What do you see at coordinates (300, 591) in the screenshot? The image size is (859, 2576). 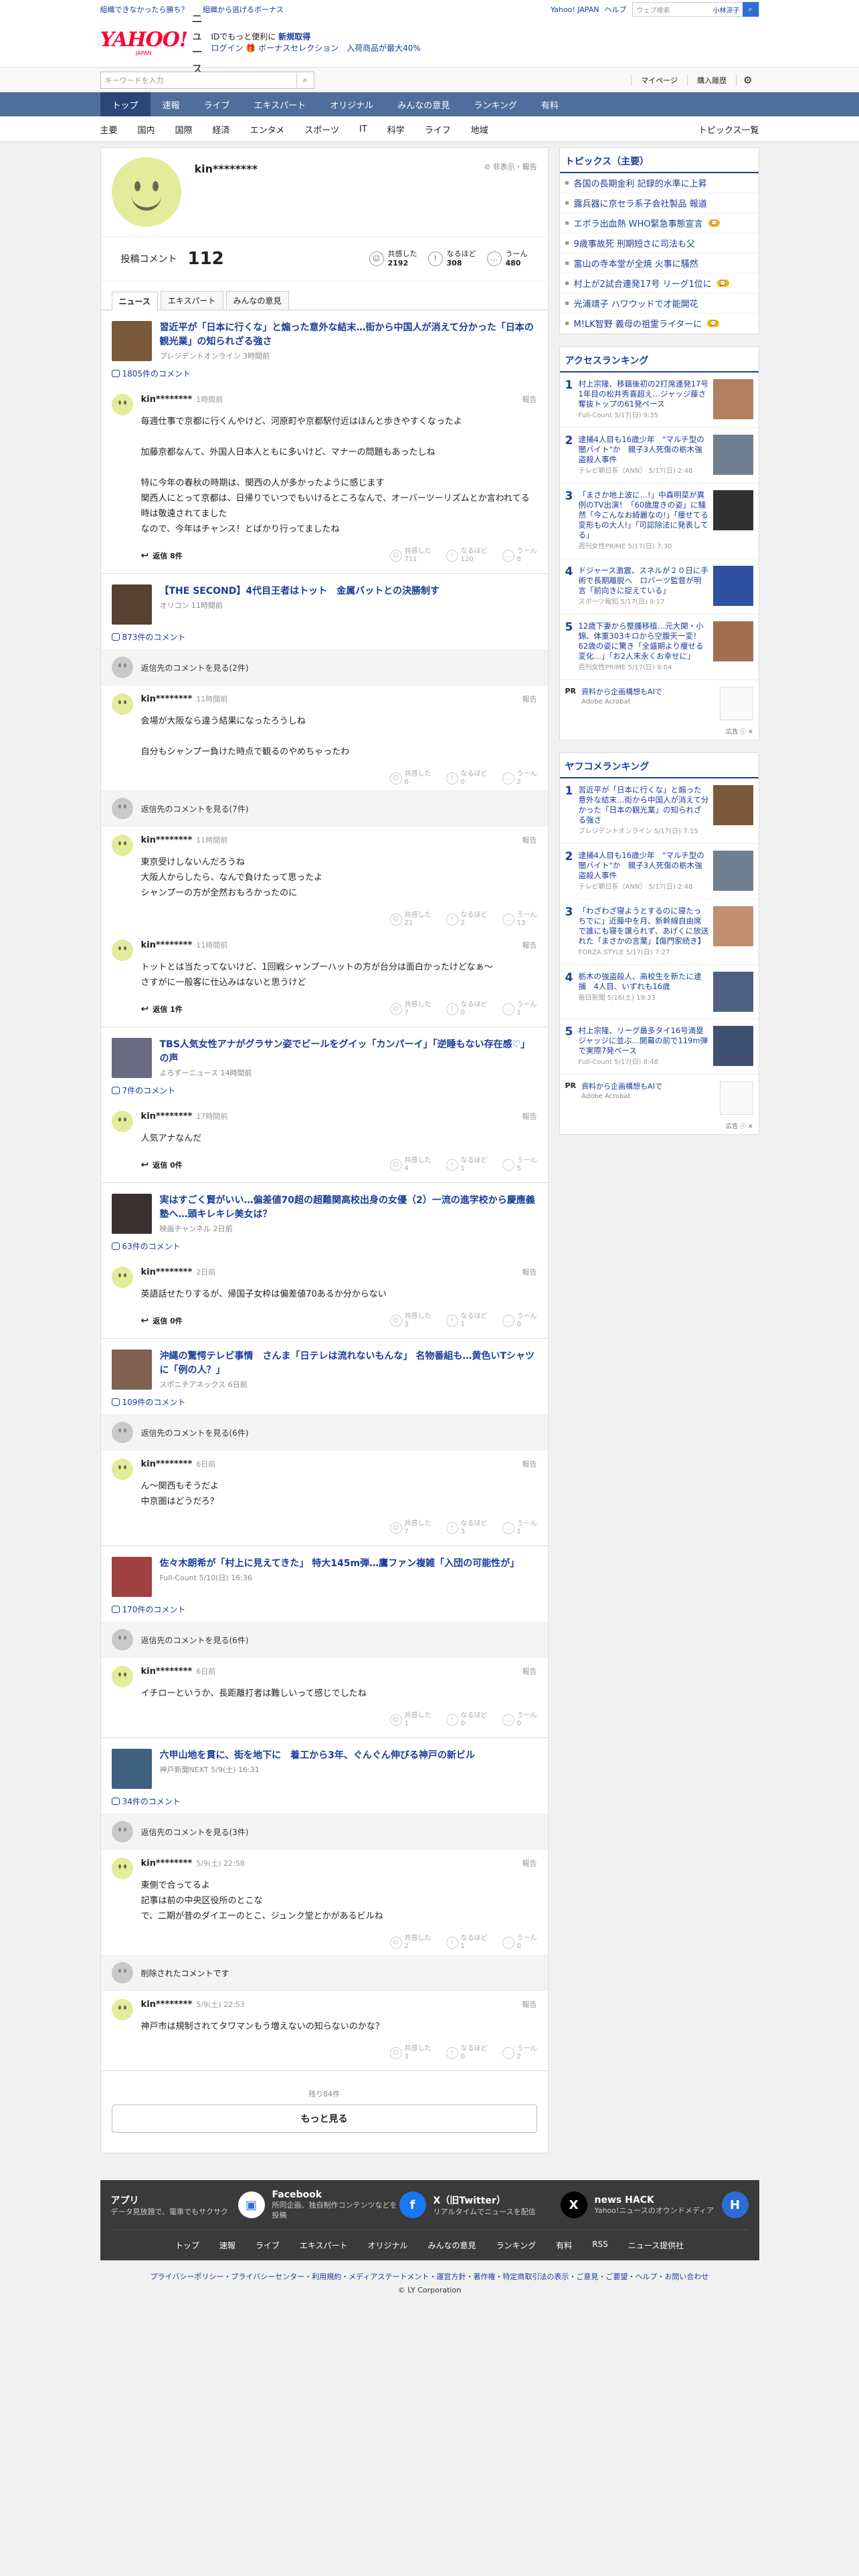 I see `article-title: 【THE SECOND】4代目王者はトット 金属バットとの決勝制す` at bounding box center [300, 591].